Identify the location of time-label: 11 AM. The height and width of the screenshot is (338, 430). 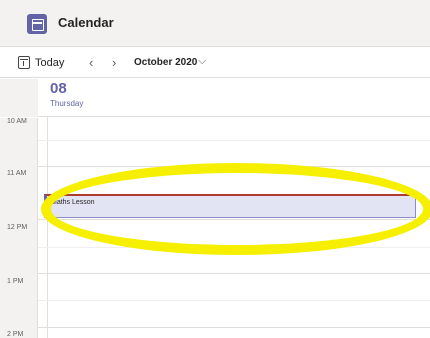
(17, 173).